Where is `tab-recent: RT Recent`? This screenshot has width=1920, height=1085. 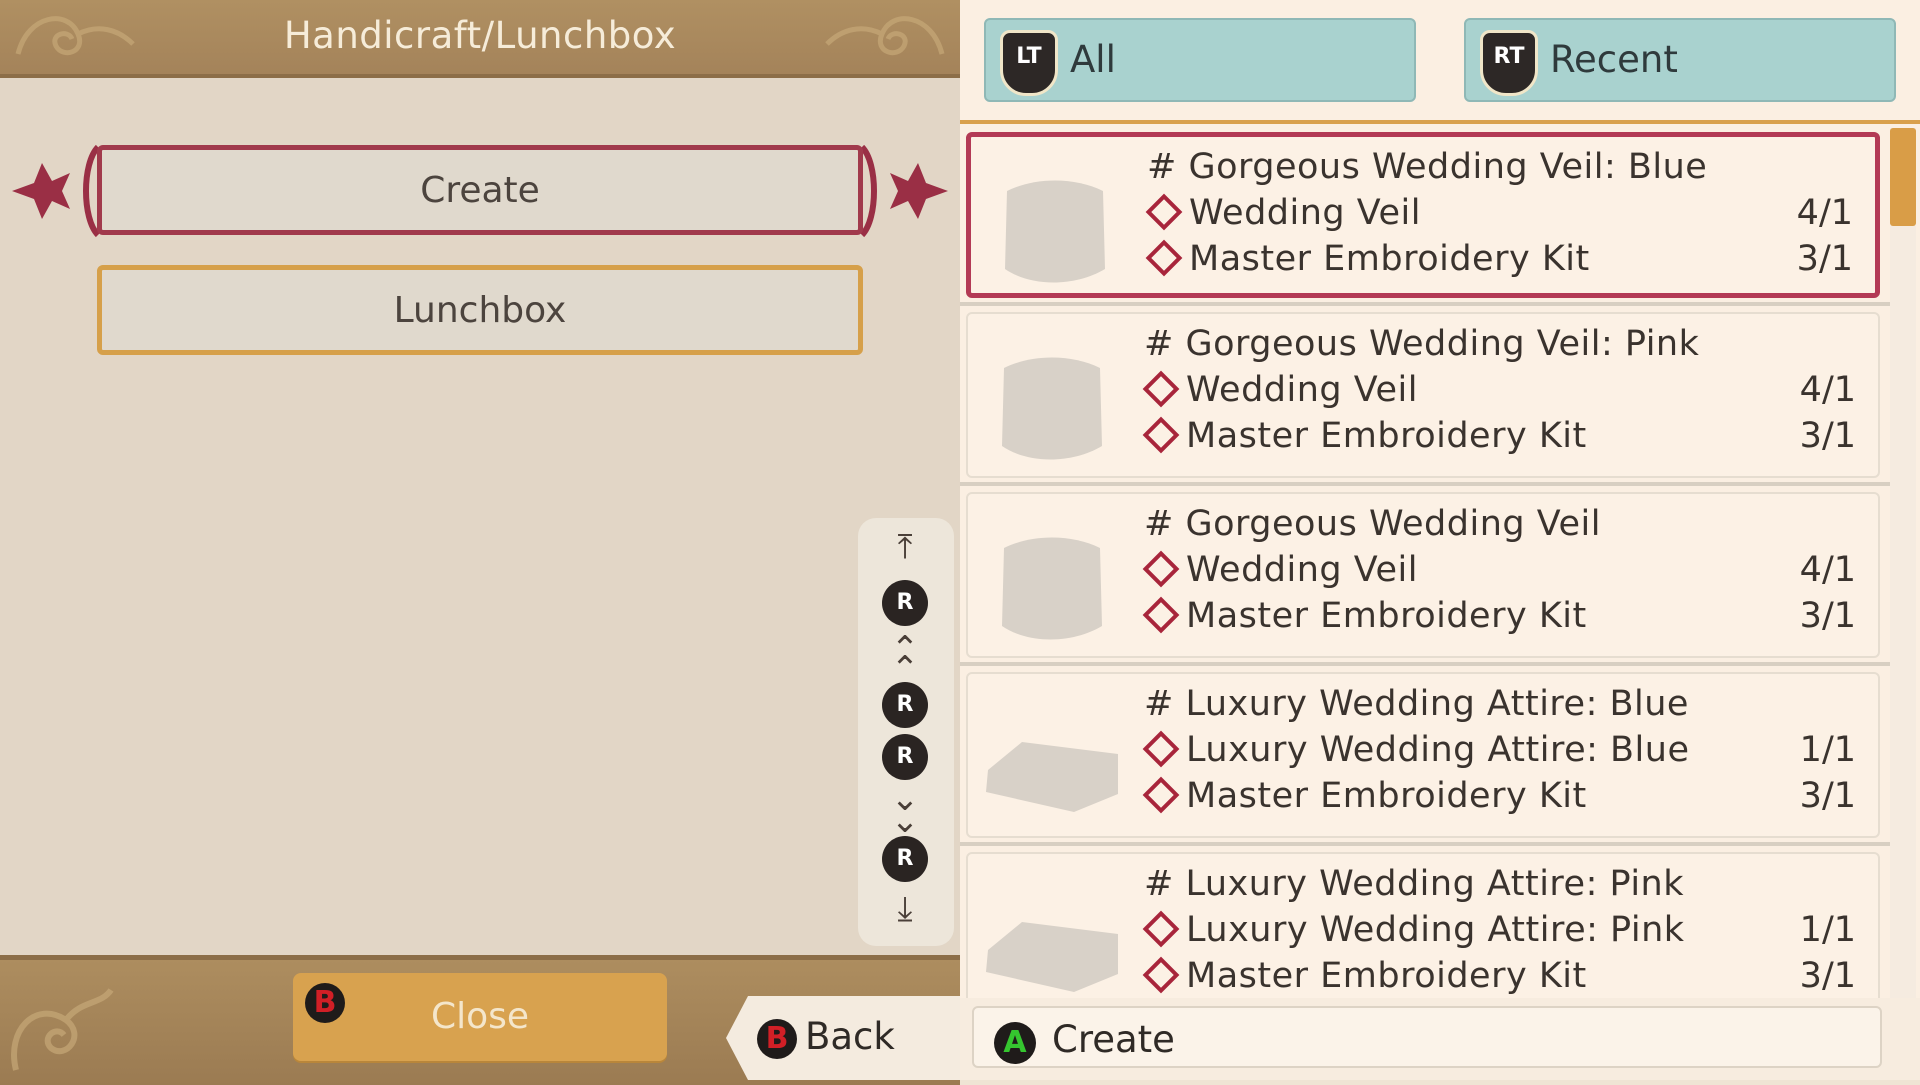
tab-recent: RT Recent is located at coordinates (1680, 60).